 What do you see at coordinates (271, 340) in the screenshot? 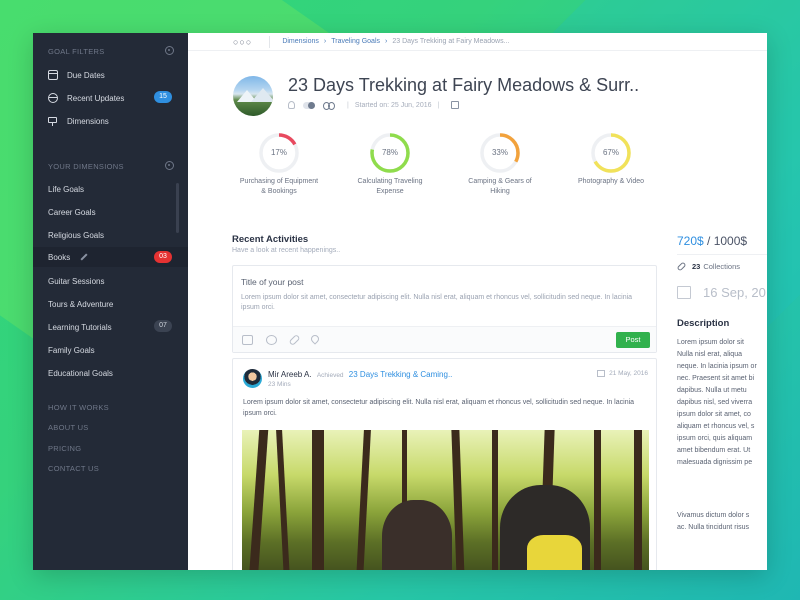
I see `video-icon` at bounding box center [271, 340].